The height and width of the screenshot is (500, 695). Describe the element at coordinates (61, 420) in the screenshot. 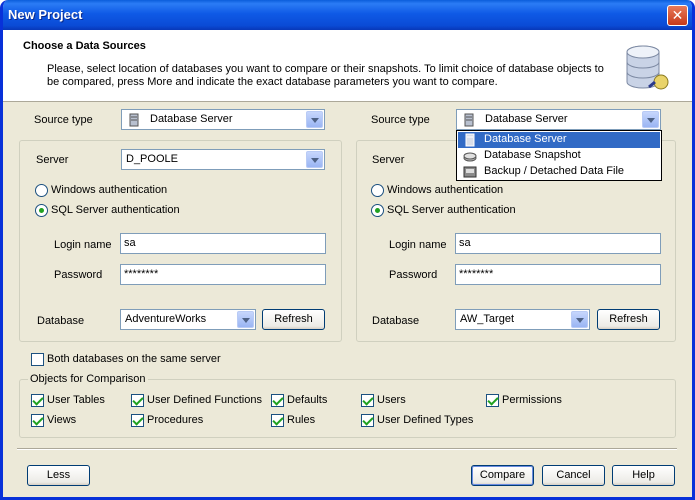

I see `views-label: Views` at that location.